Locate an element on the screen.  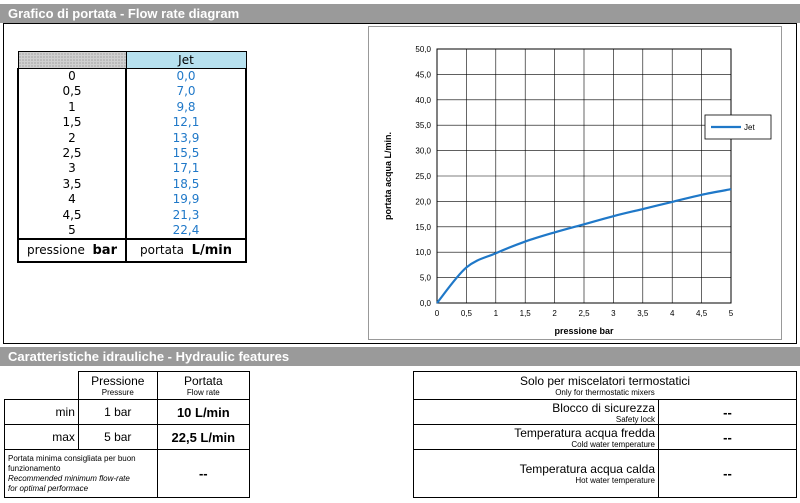
pressure-cell: 1,5 is located at coordinates (72, 123).